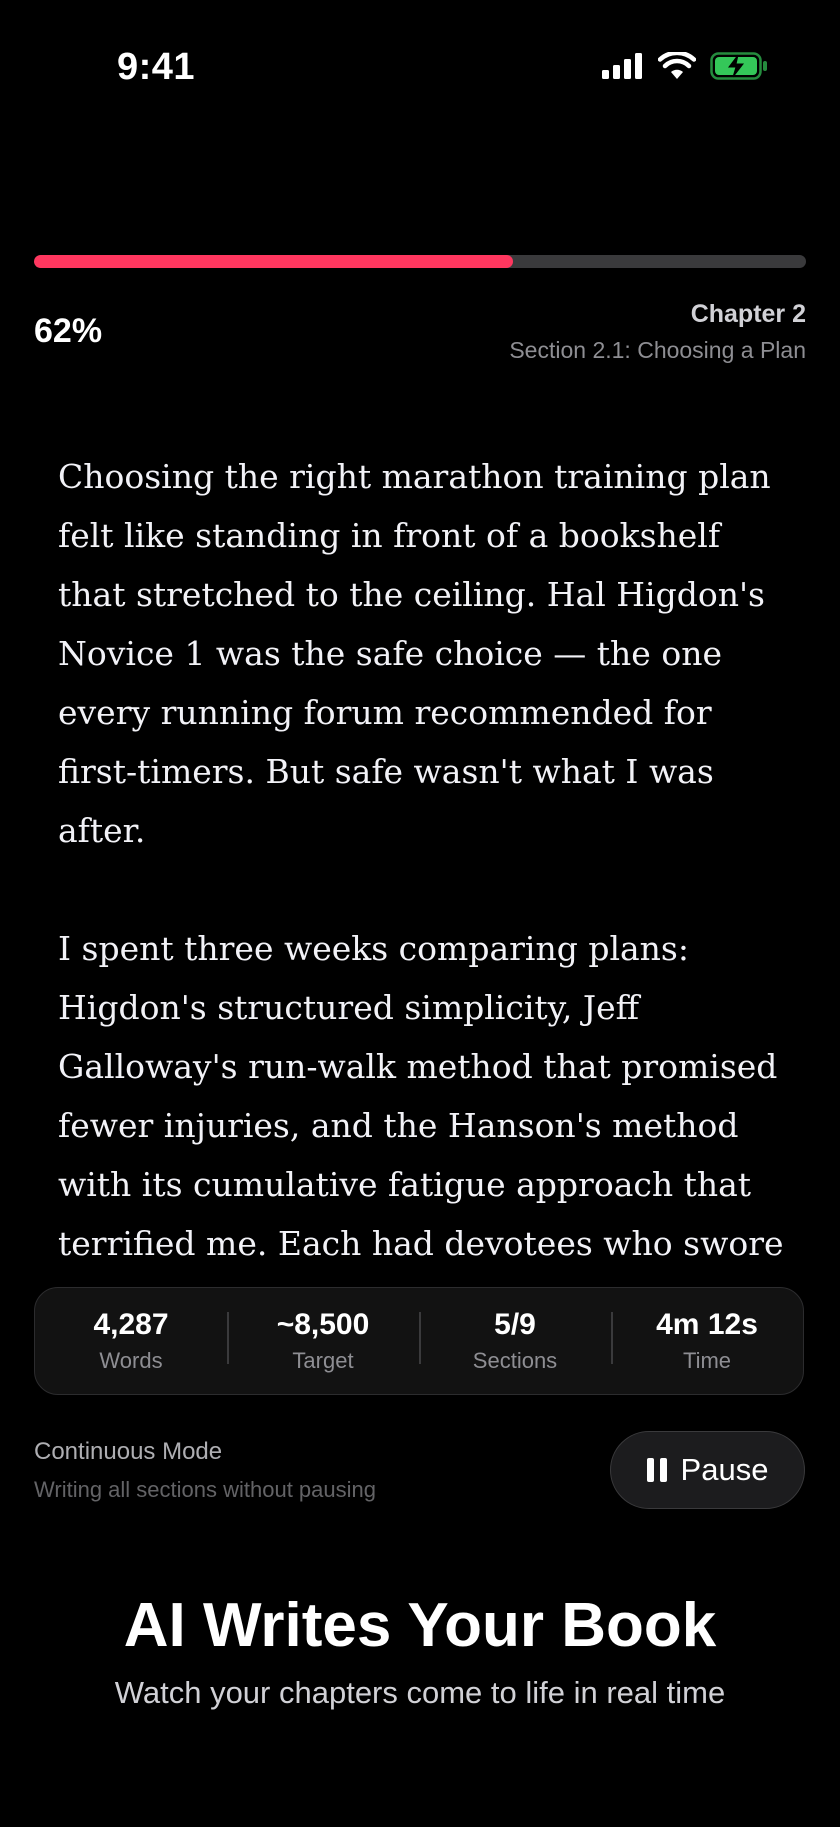  Describe the element at coordinates (131, 1324) in the screenshot. I see `stat-value: 4,287` at that location.